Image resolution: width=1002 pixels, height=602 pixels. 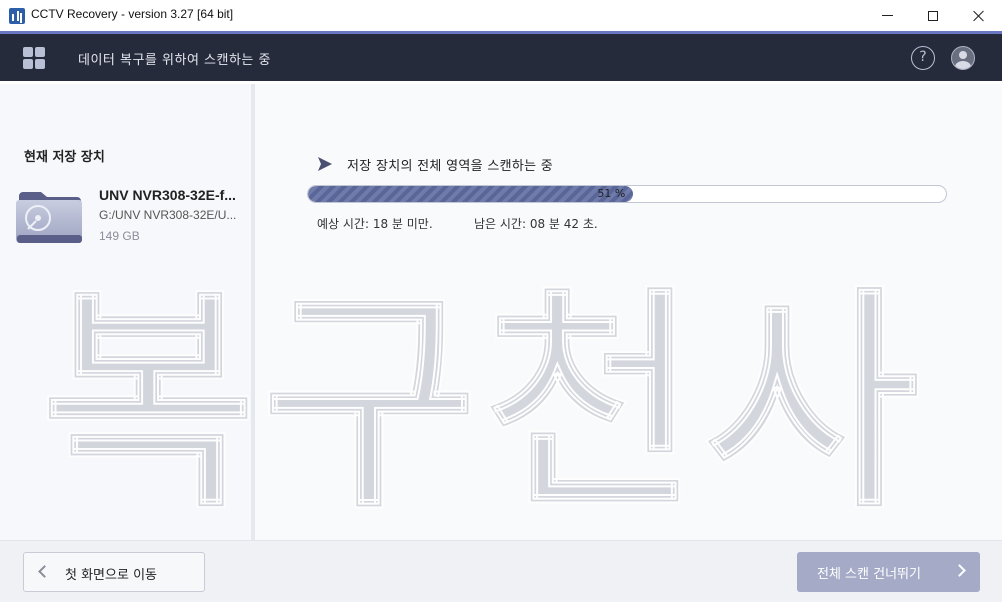 What do you see at coordinates (959, 570) in the screenshot?
I see `chevron-right-icon` at bounding box center [959, 570].